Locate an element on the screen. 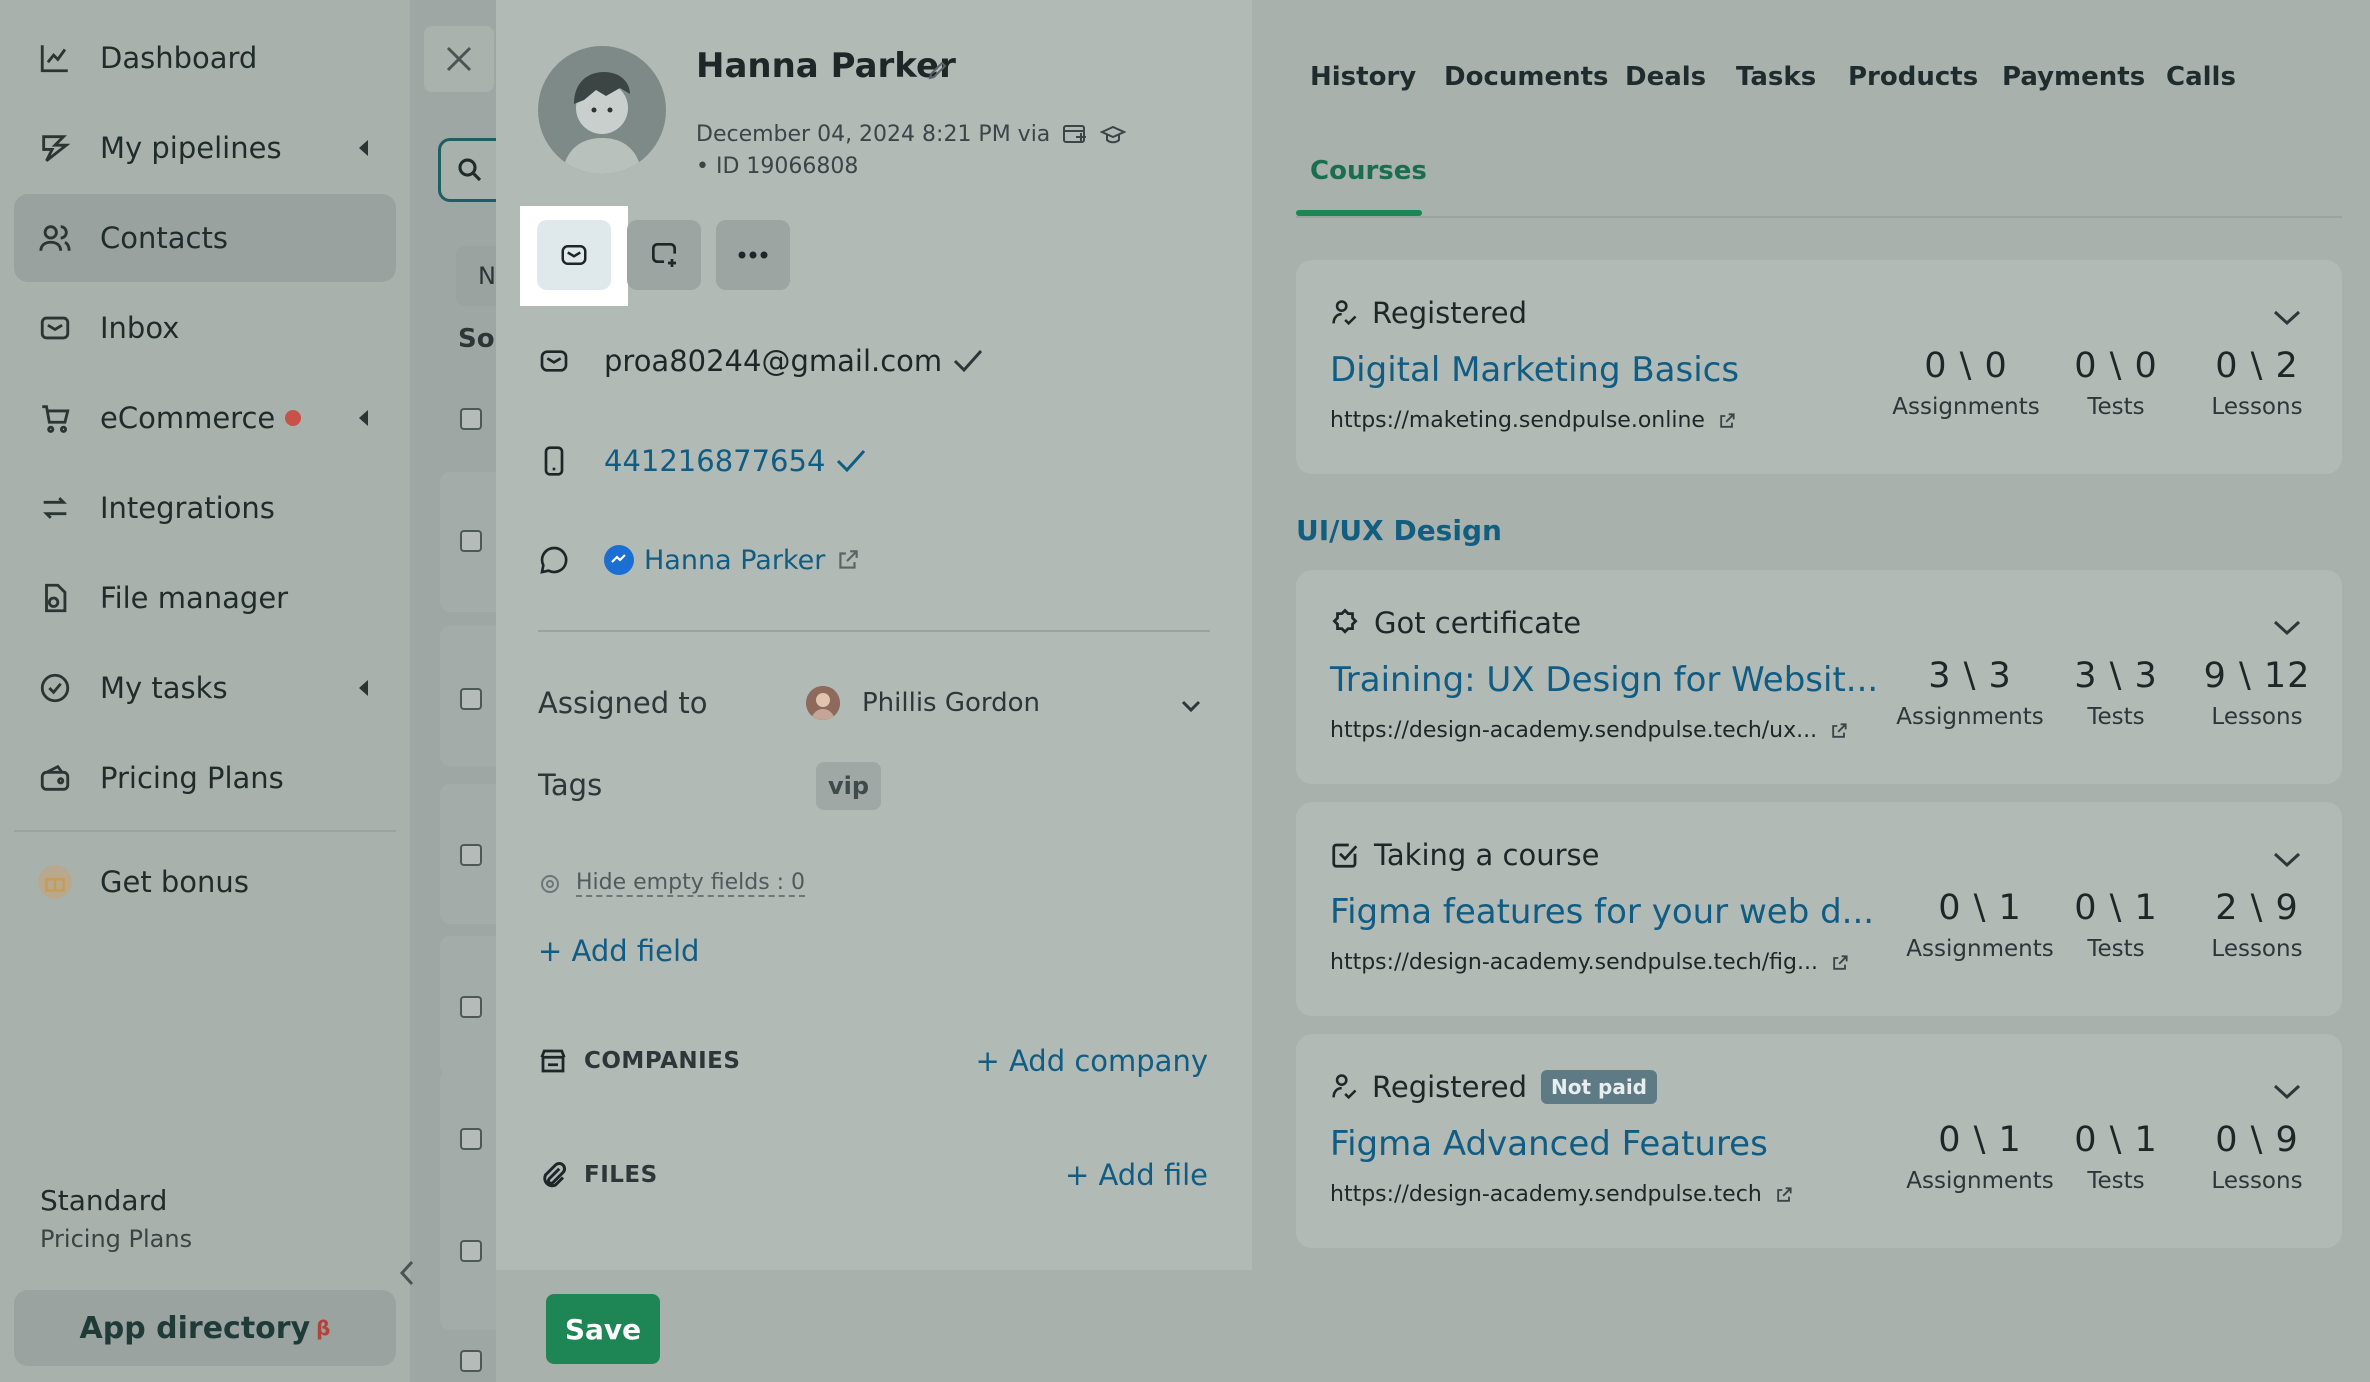 The height and width of the screenshot is (1382, 2370). assignments-stat: 0 \ 0 Assignments is located at coordinates (1966, 383).